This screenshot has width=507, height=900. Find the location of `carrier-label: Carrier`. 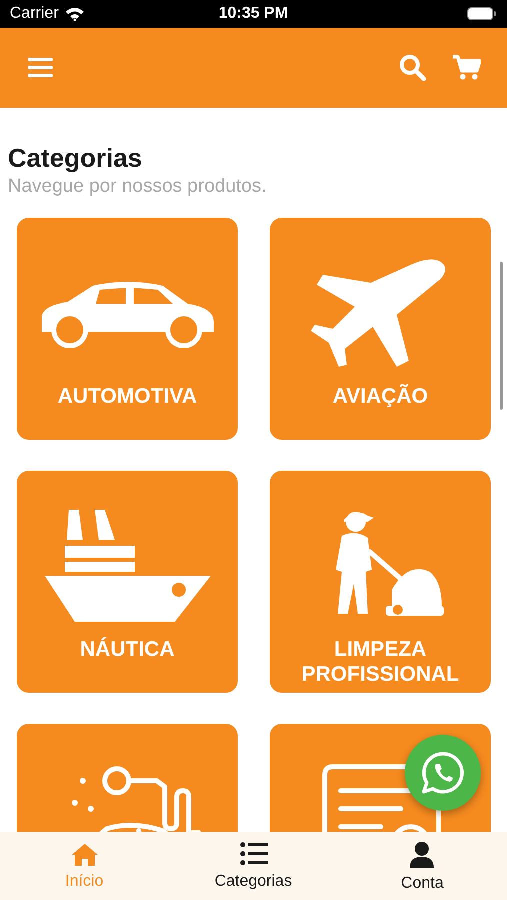

carrier-label: Carrier is located at coordinates (34, 14).